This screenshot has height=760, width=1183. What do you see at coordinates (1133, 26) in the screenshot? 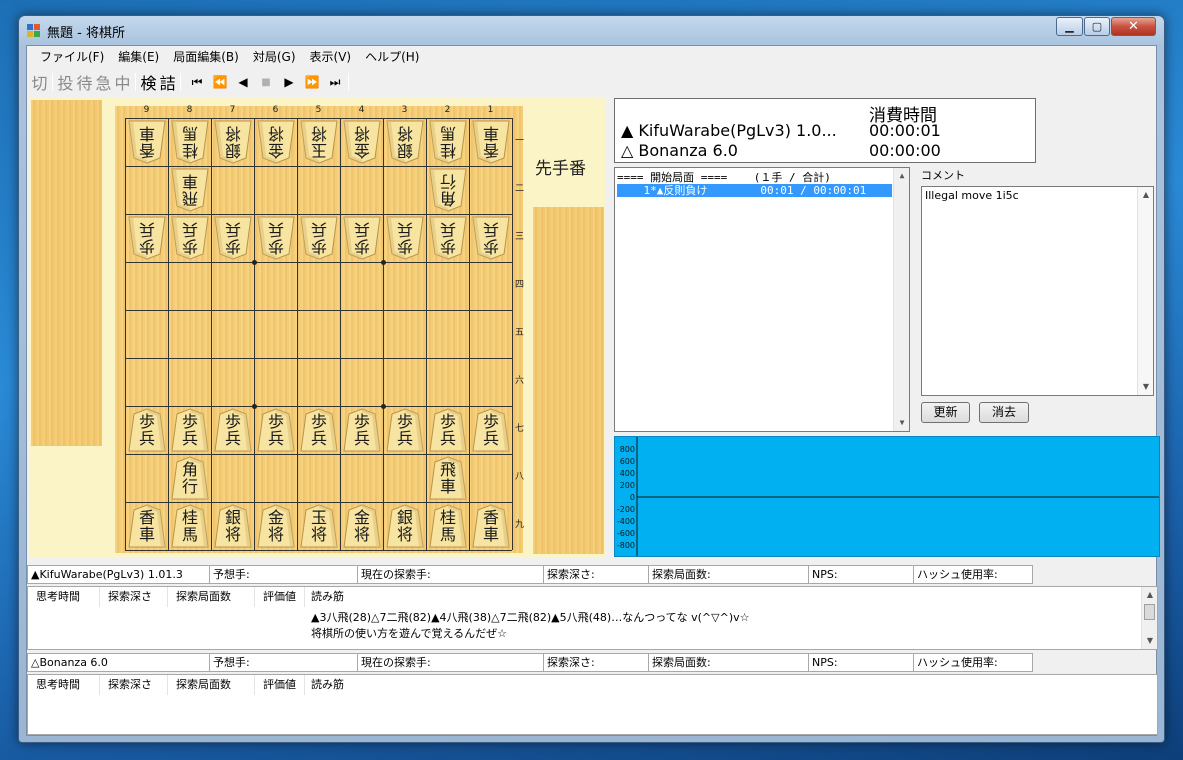
I see `close-button: ✕` at bounding box center [1133, 26].